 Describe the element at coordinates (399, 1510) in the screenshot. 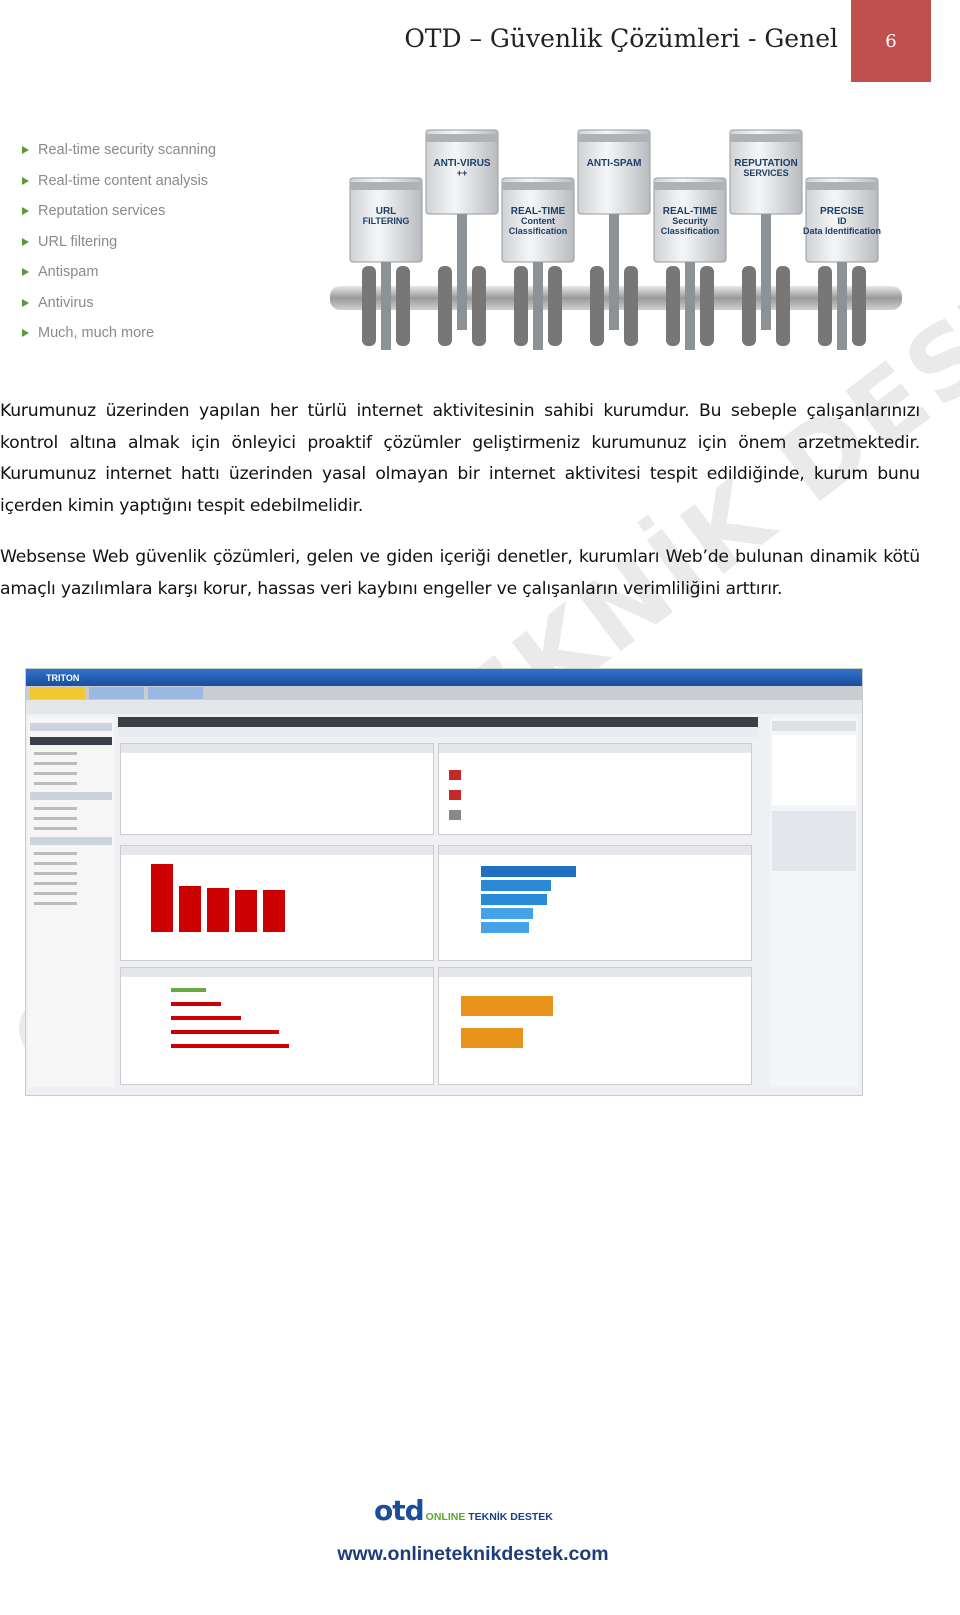

I see `logo-mark: otd` at that location.